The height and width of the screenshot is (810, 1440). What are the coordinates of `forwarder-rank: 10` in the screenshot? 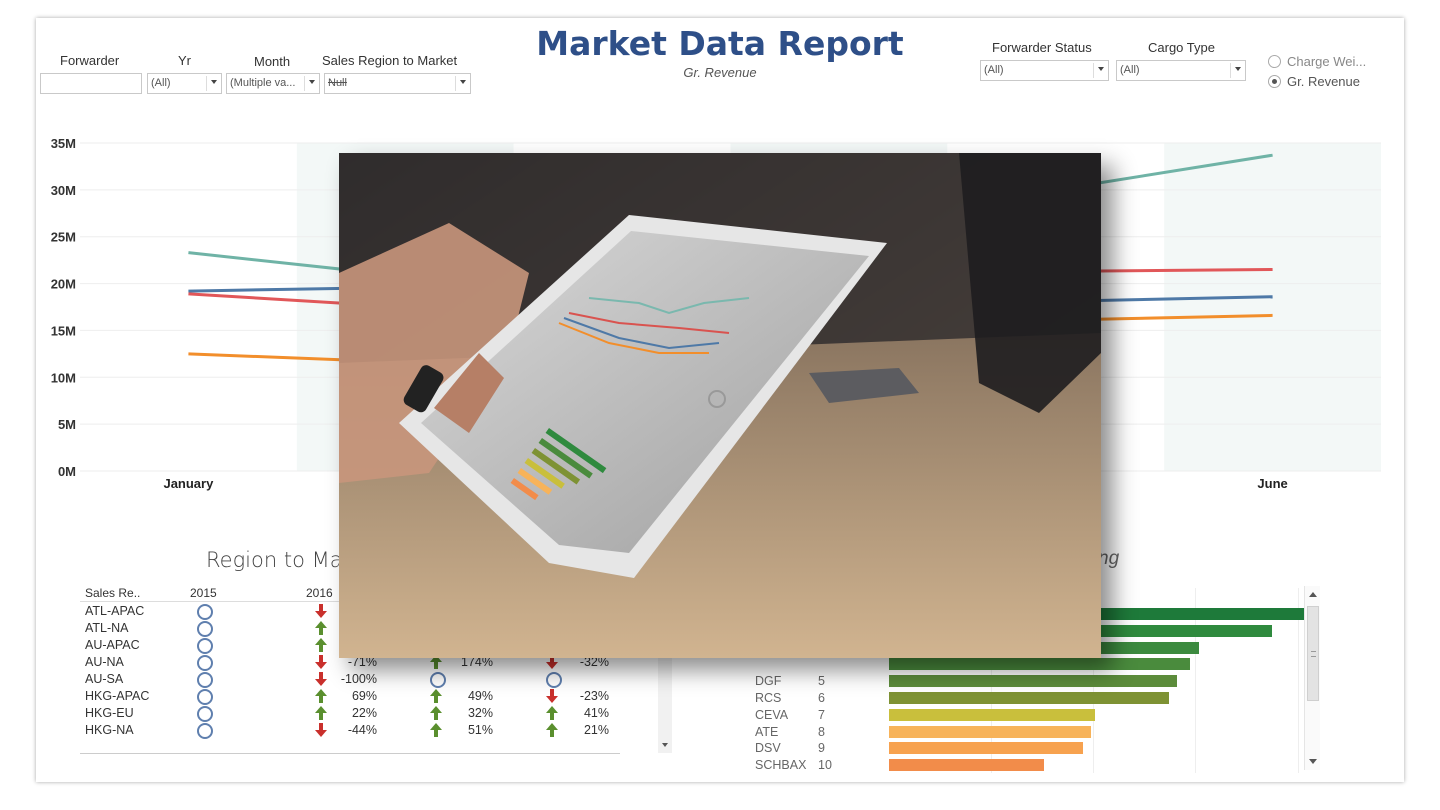 It's located at (825, 765).